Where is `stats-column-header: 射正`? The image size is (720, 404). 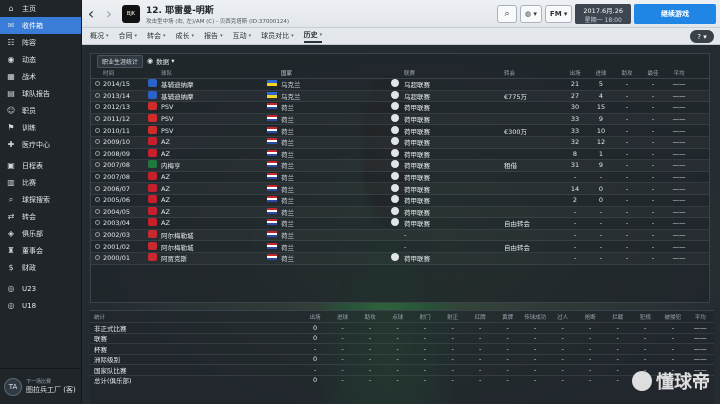
stats-column-header: 射正 is located at coordinates (453, 317).